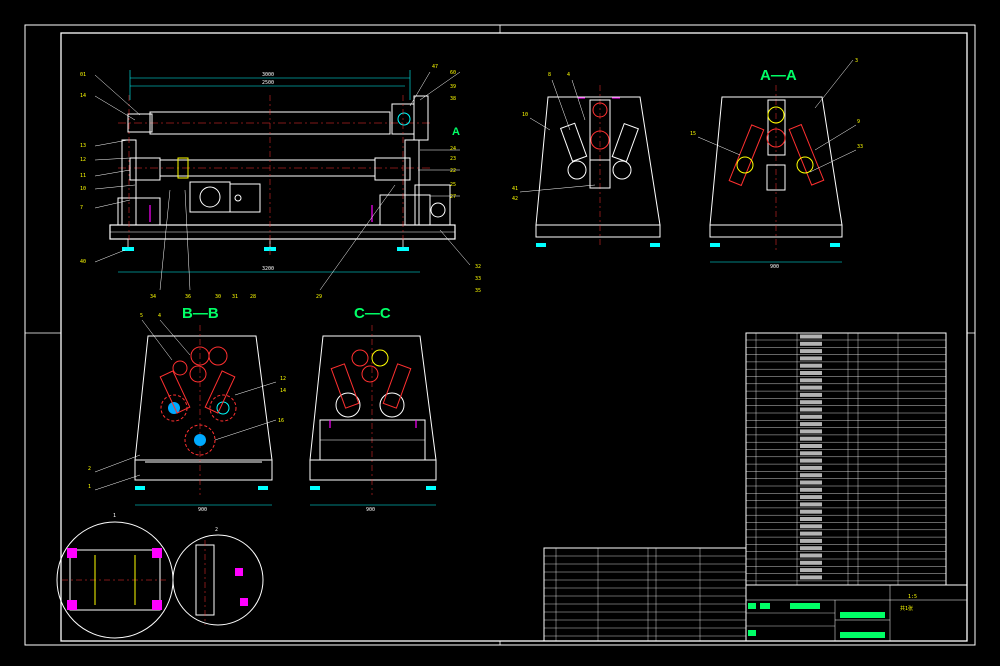 Image resolution: width=1000 pixels, height=666 pixels. I want to click on svg-text: 11, so click(83, 176).